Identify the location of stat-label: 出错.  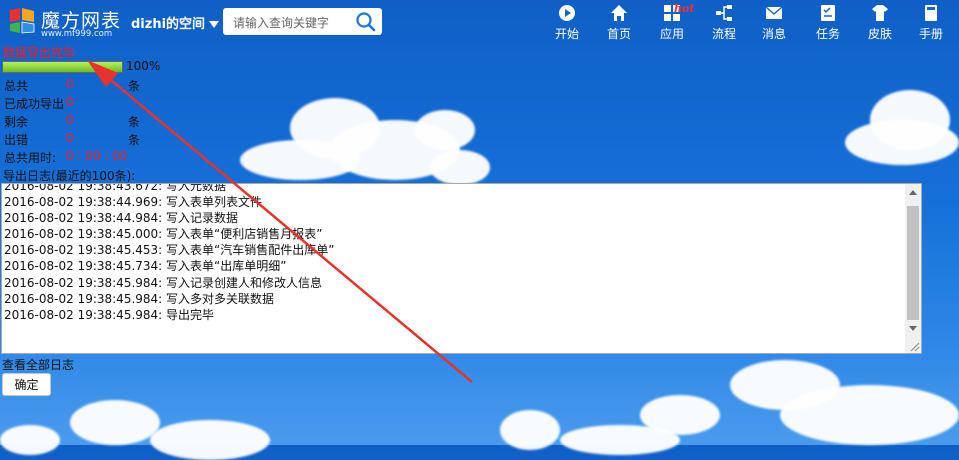
(16, 140).